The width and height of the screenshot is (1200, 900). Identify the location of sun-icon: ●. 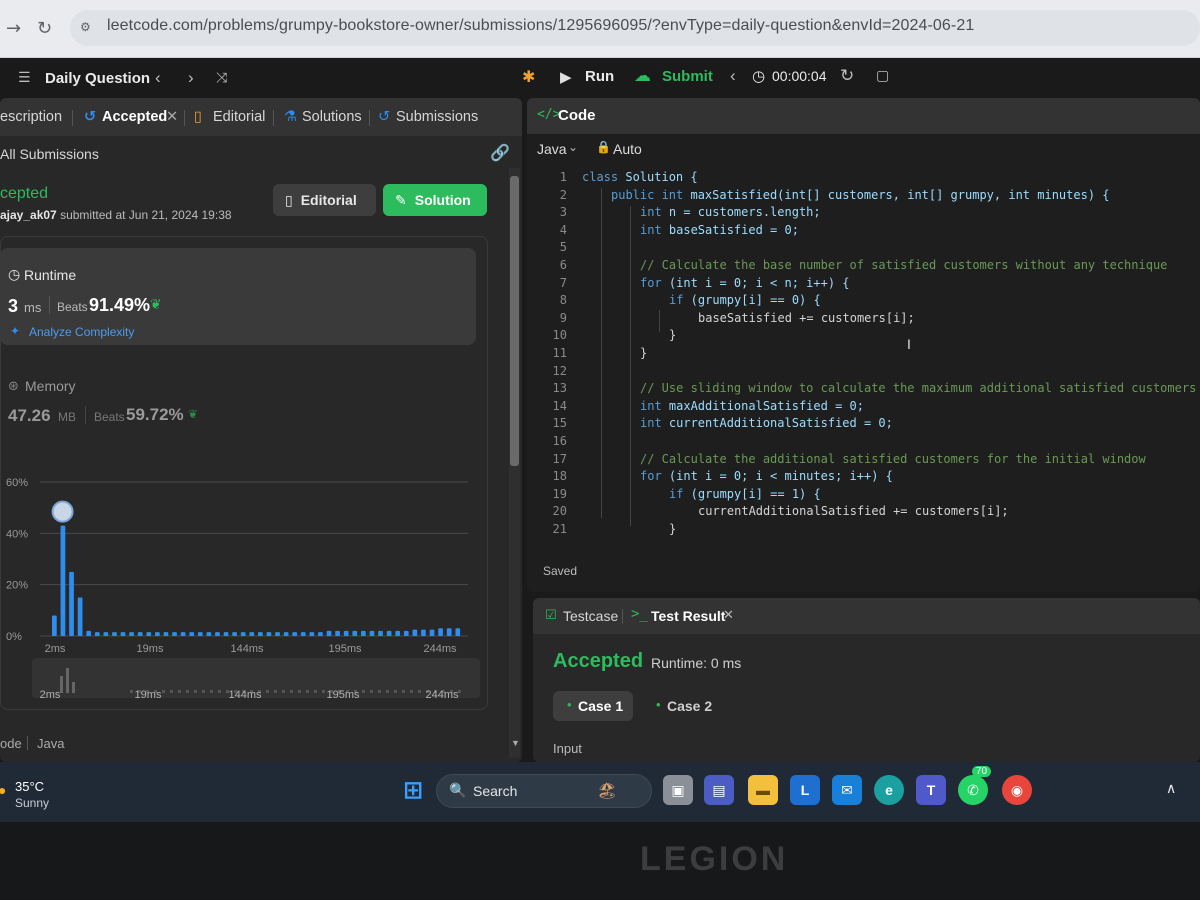
(3, 790).